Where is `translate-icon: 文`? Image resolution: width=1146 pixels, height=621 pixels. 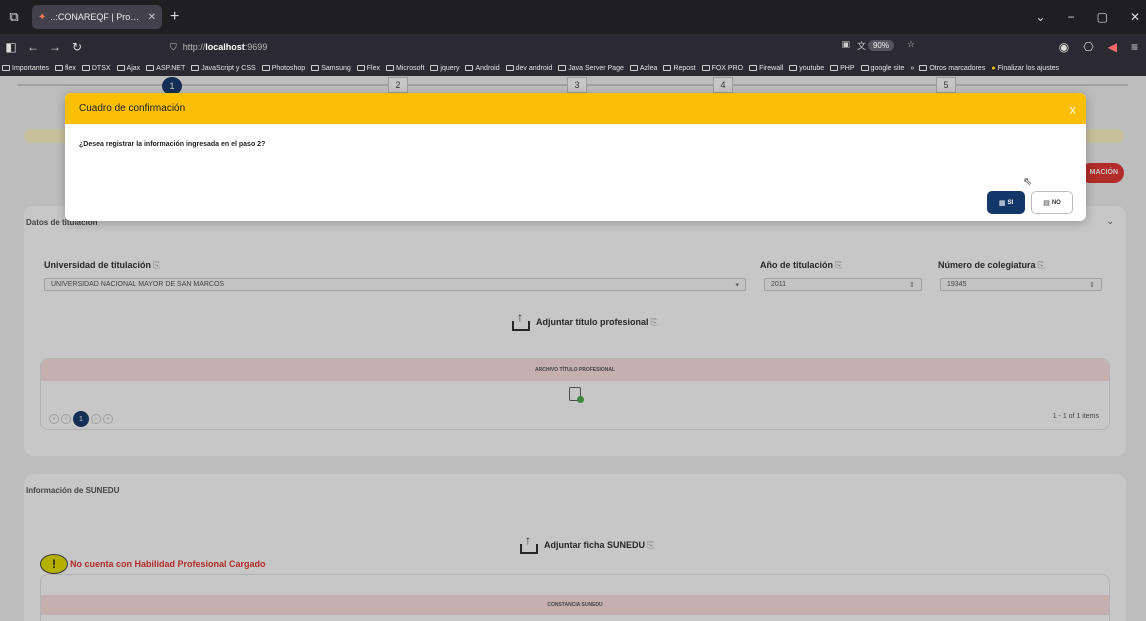 translate-icon: 文 is located at coordinates (861, 45).